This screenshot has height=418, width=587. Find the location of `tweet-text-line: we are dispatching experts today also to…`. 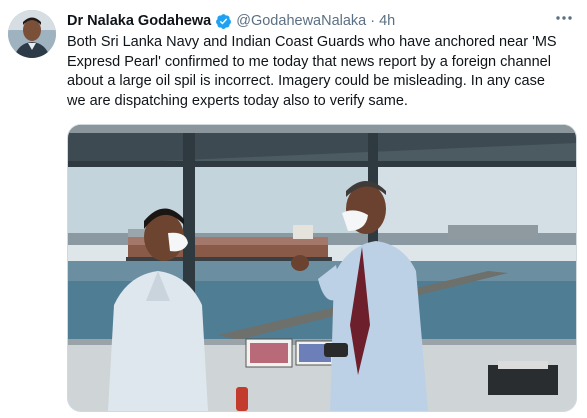

tweet-text-line: we are dispatching experts today also to… is located at coordinates (237, 100).